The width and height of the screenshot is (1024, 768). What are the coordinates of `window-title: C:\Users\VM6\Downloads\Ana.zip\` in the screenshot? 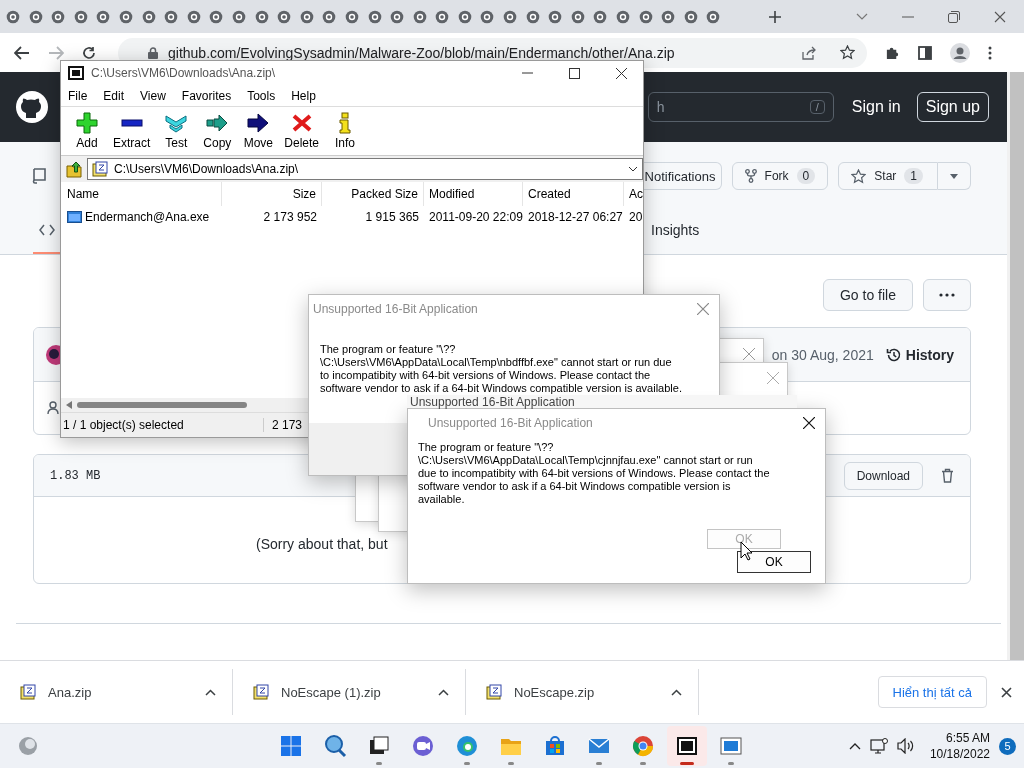 It's located at (183, 73).